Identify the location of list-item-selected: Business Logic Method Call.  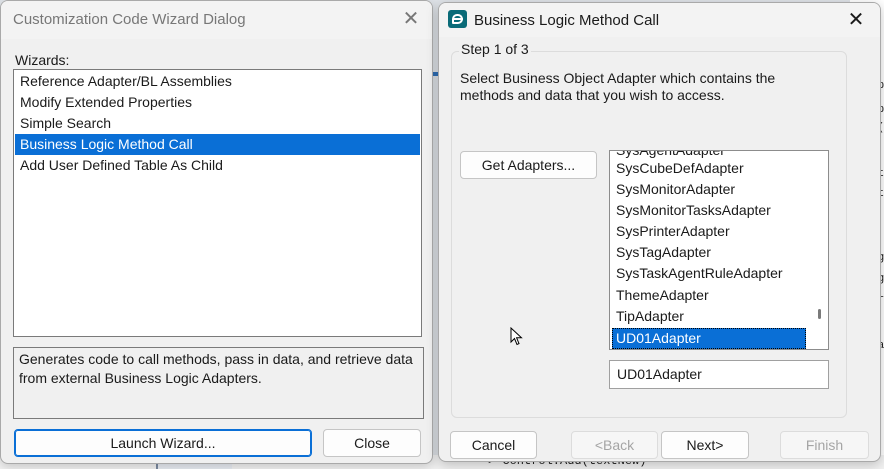
(217, 144).